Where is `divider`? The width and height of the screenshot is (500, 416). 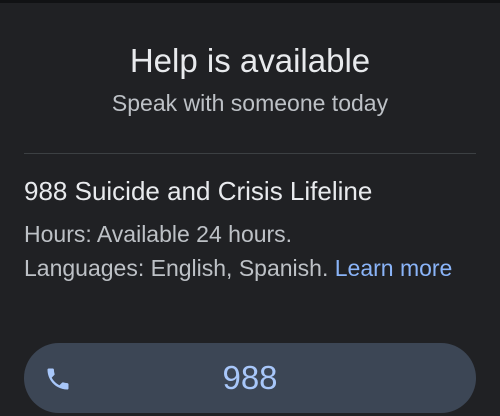 divider is located at coordinates (250, 153).